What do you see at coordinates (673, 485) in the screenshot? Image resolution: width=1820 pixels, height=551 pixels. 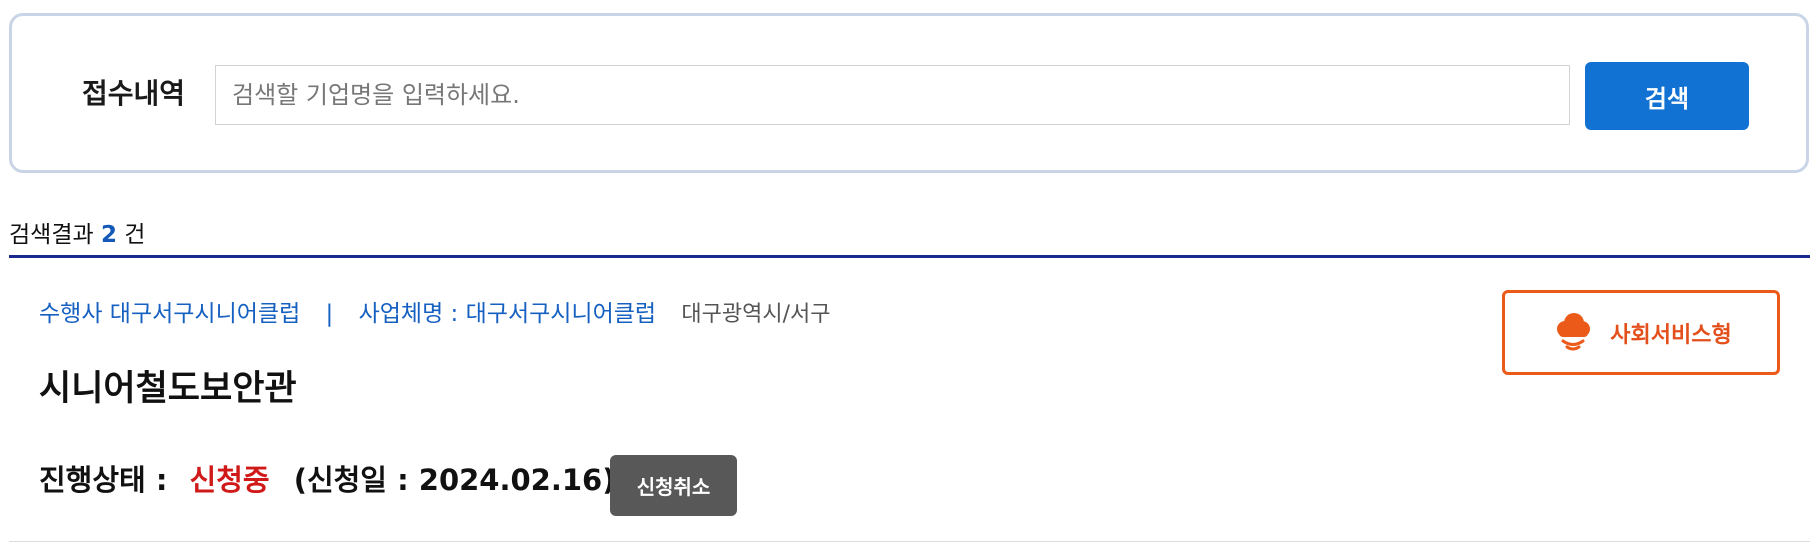 I see `cancel-application-button: 신청취소` at bounding box center [673, 485].